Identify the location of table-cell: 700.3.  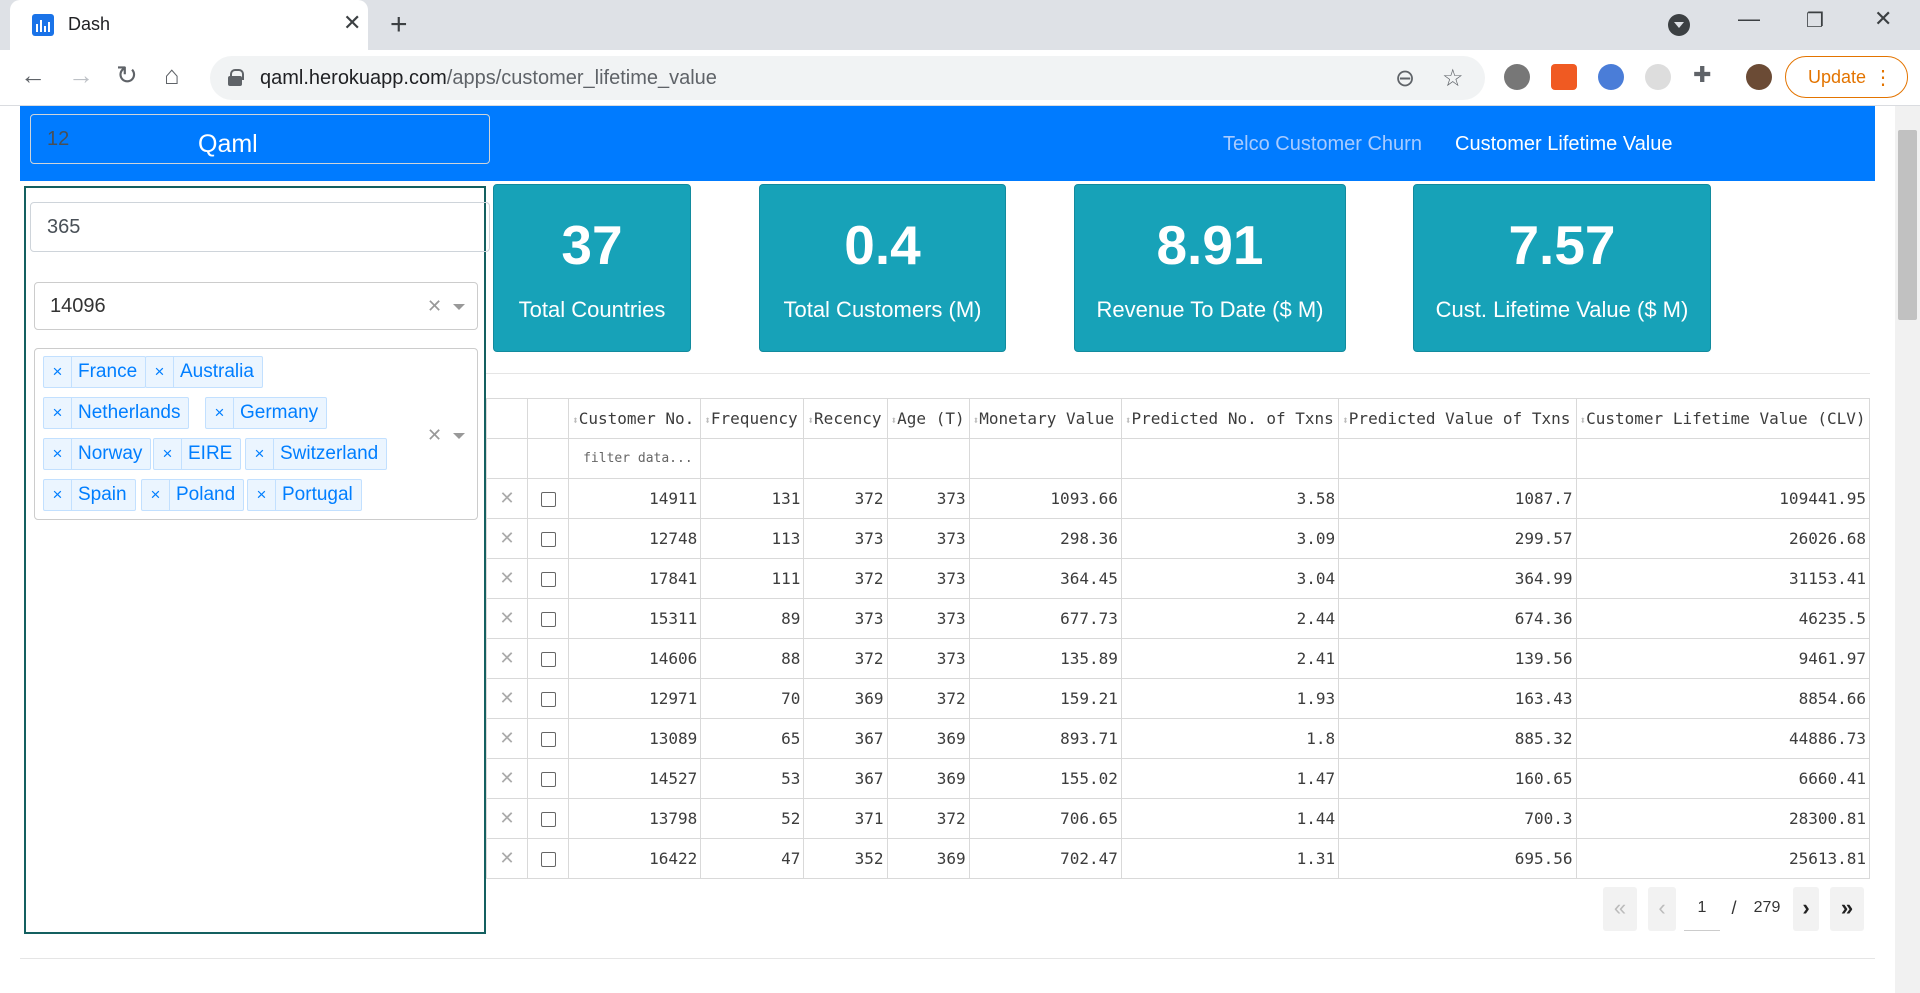
(1457, 818).